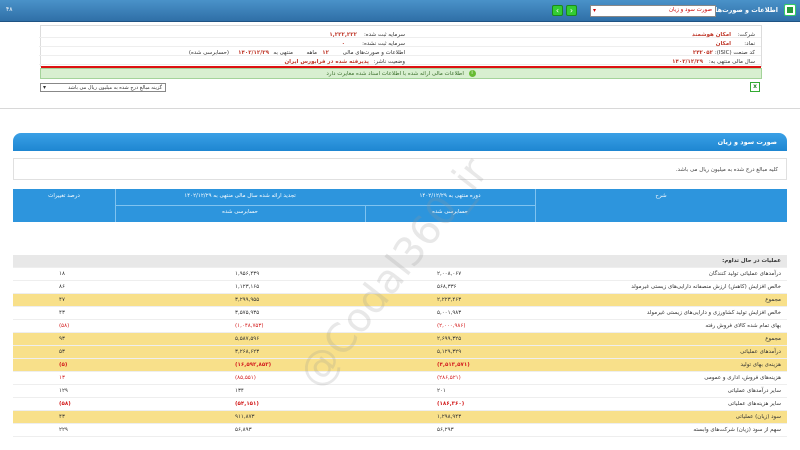 The image size is (800, 450). Describe the element at coordinates (400, 261) in the screenshot. I see `table-row: عملیات در حال تداوم:` at that location.